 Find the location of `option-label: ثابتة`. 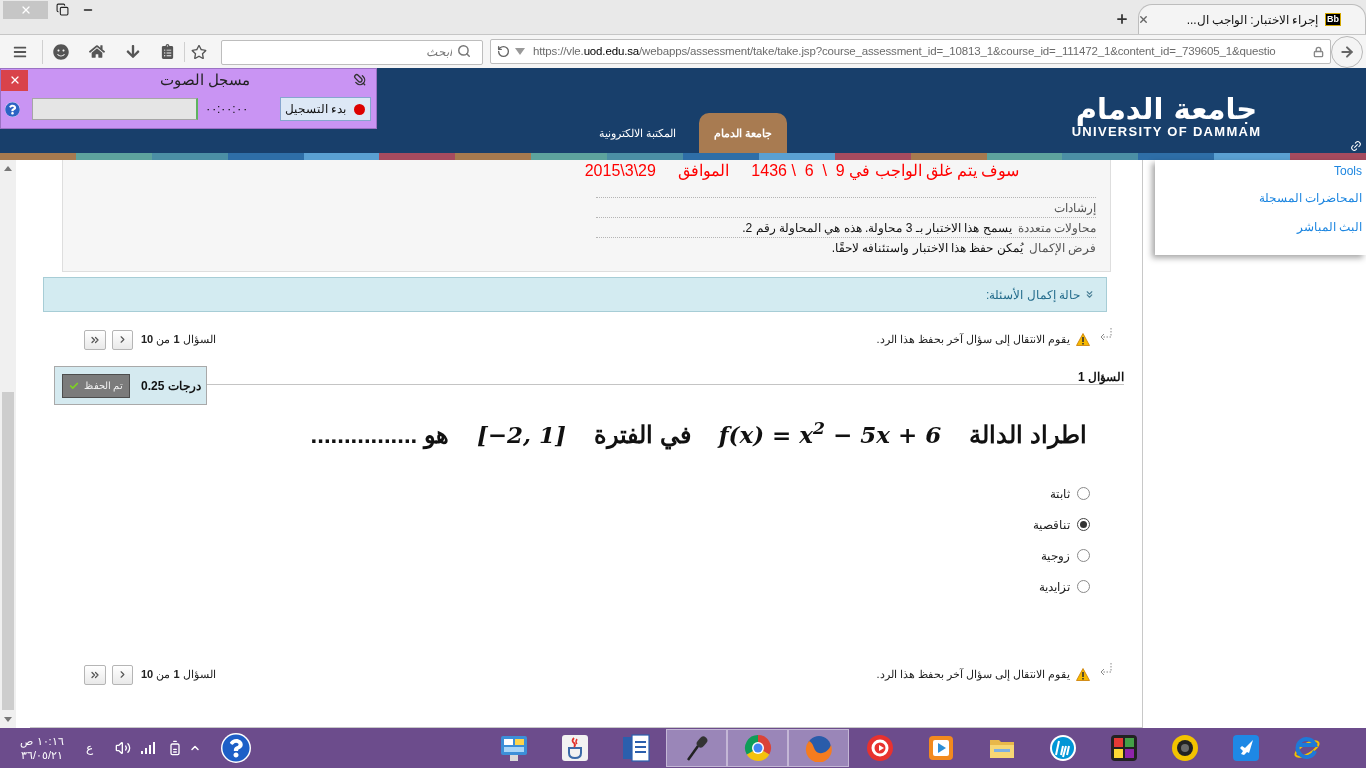

option-label: ثابتة is located at coordinates (1060, 494).